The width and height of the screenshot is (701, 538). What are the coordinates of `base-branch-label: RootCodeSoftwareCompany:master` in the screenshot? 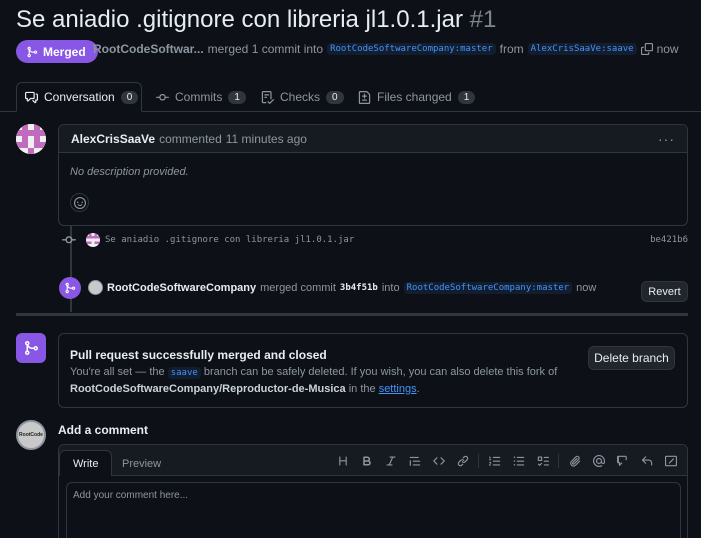 It's located at (411, 49).